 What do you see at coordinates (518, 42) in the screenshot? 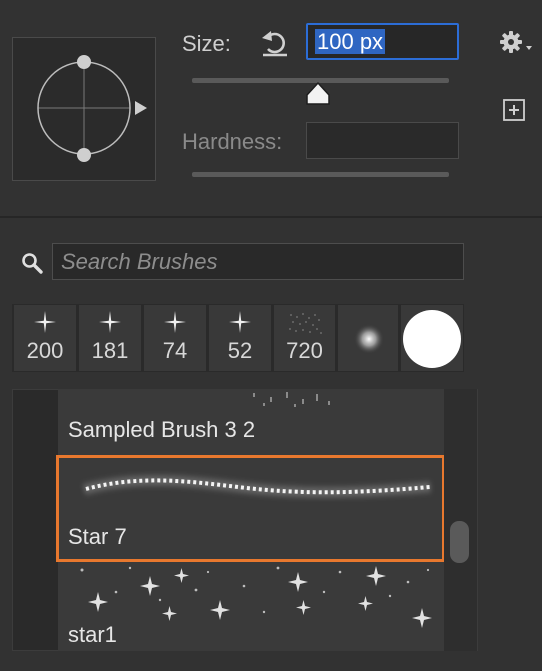
I see `gear-icon` at bounding box center [518, 42].